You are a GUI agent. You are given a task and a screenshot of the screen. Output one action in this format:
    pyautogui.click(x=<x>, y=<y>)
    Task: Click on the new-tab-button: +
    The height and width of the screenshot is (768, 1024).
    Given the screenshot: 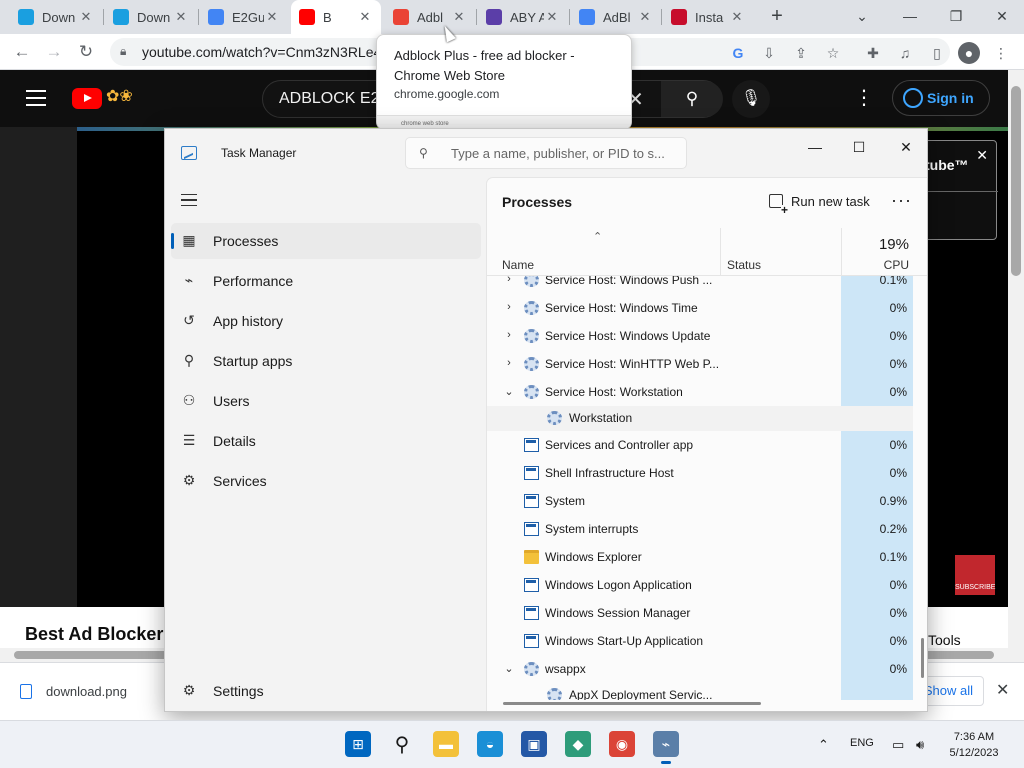 What is the action you would take?
    pyautogui.click(x=777, y=16)
    